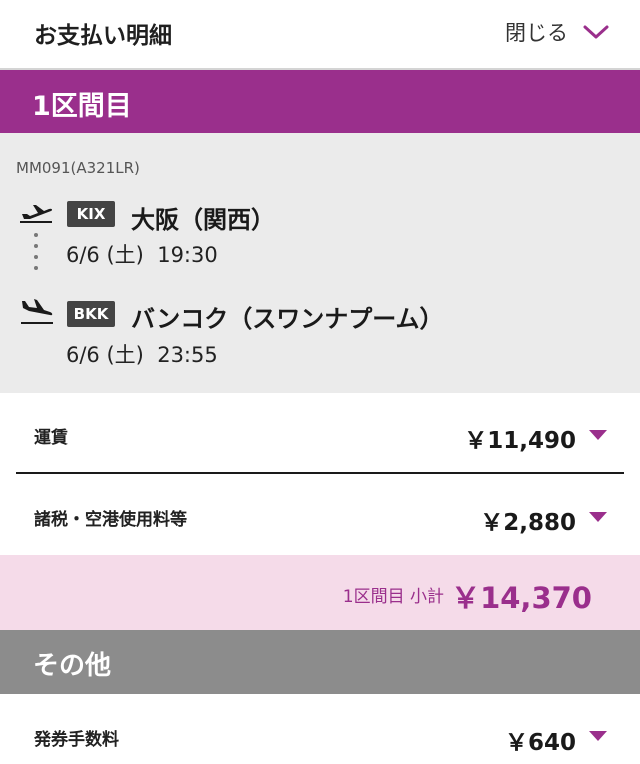 The height and width of the screenshot is (764, 640). What do you see at coordinates (320, 433) in the screenshot?
I see `fare-row-base-fare: 運賃 ￥11,490` at bounding box center [320, 433].